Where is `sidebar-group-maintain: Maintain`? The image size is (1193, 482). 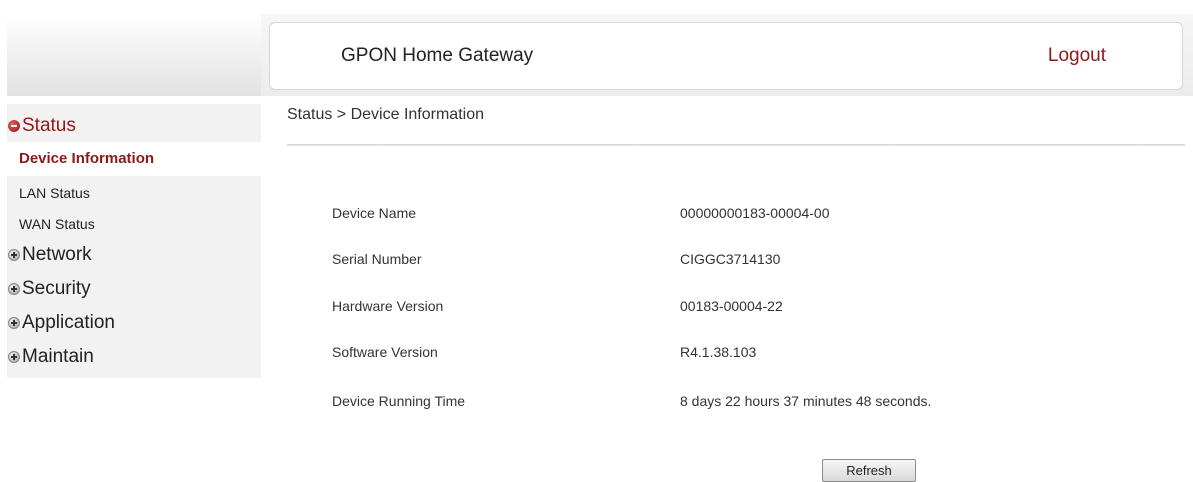
sidebar-group-maintain: Maintain is located at coordinates (134, 357).